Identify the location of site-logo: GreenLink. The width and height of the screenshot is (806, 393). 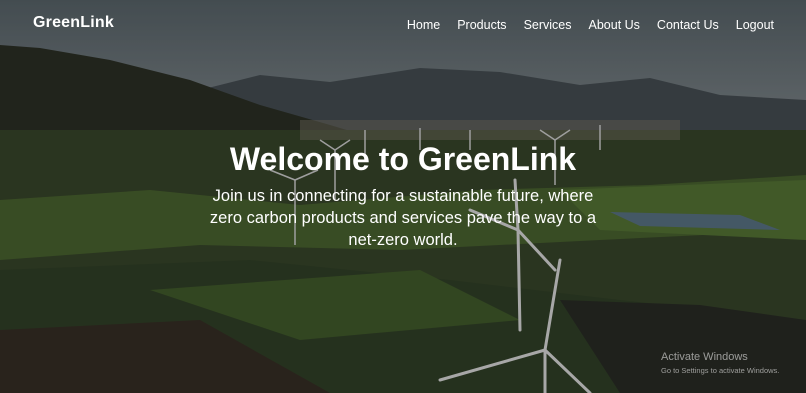
(73, 23).